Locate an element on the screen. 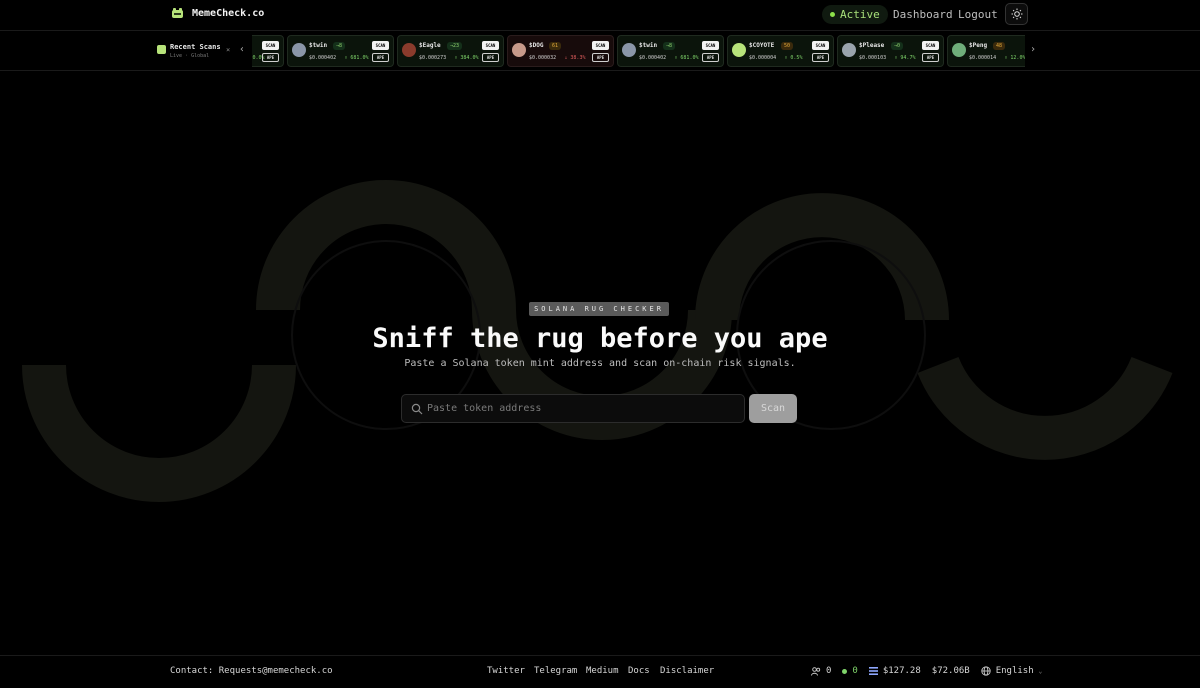  footer-stats: 0 0 $127.28 $72.06B English ⌄ is located at coordinates (926, 671).